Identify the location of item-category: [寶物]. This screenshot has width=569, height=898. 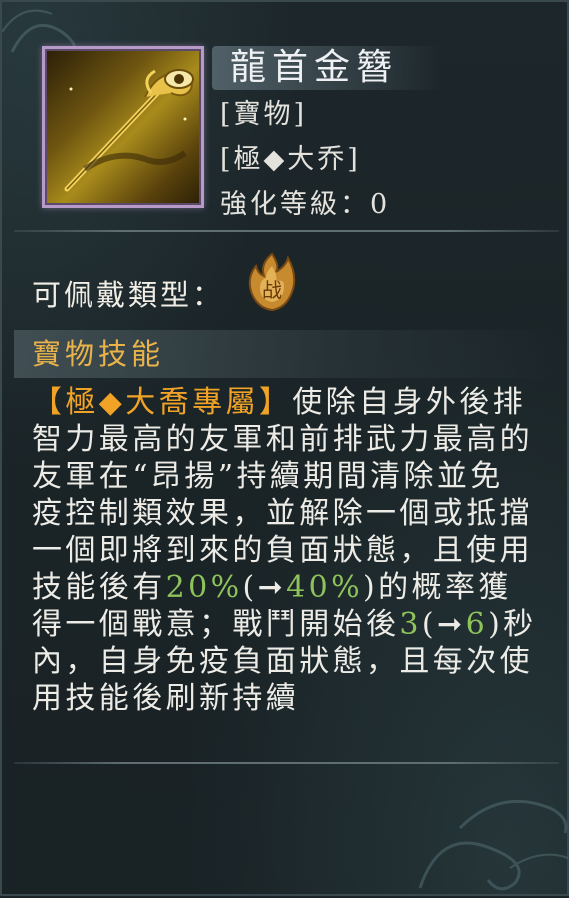
(264, 114).